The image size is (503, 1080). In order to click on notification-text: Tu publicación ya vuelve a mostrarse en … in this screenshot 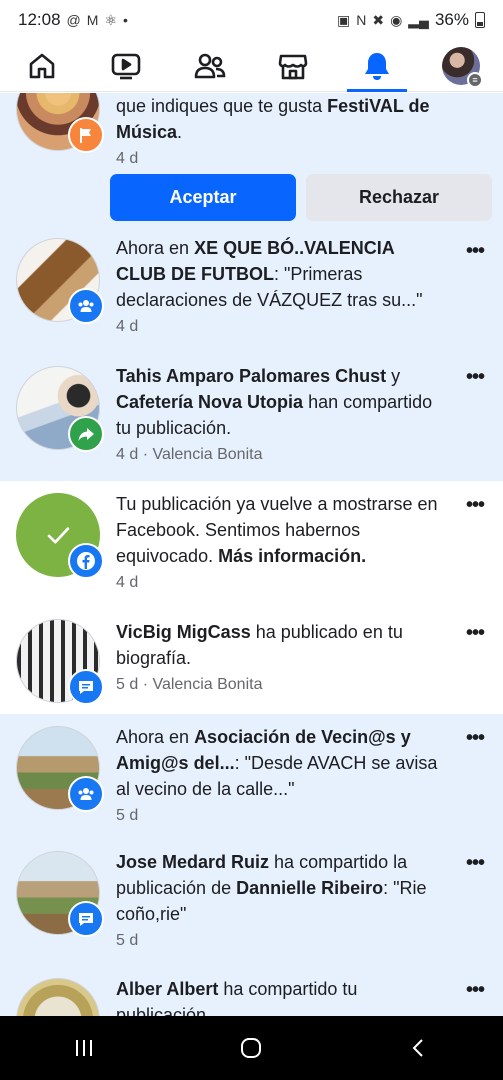, I will do `click(281, 542)`.